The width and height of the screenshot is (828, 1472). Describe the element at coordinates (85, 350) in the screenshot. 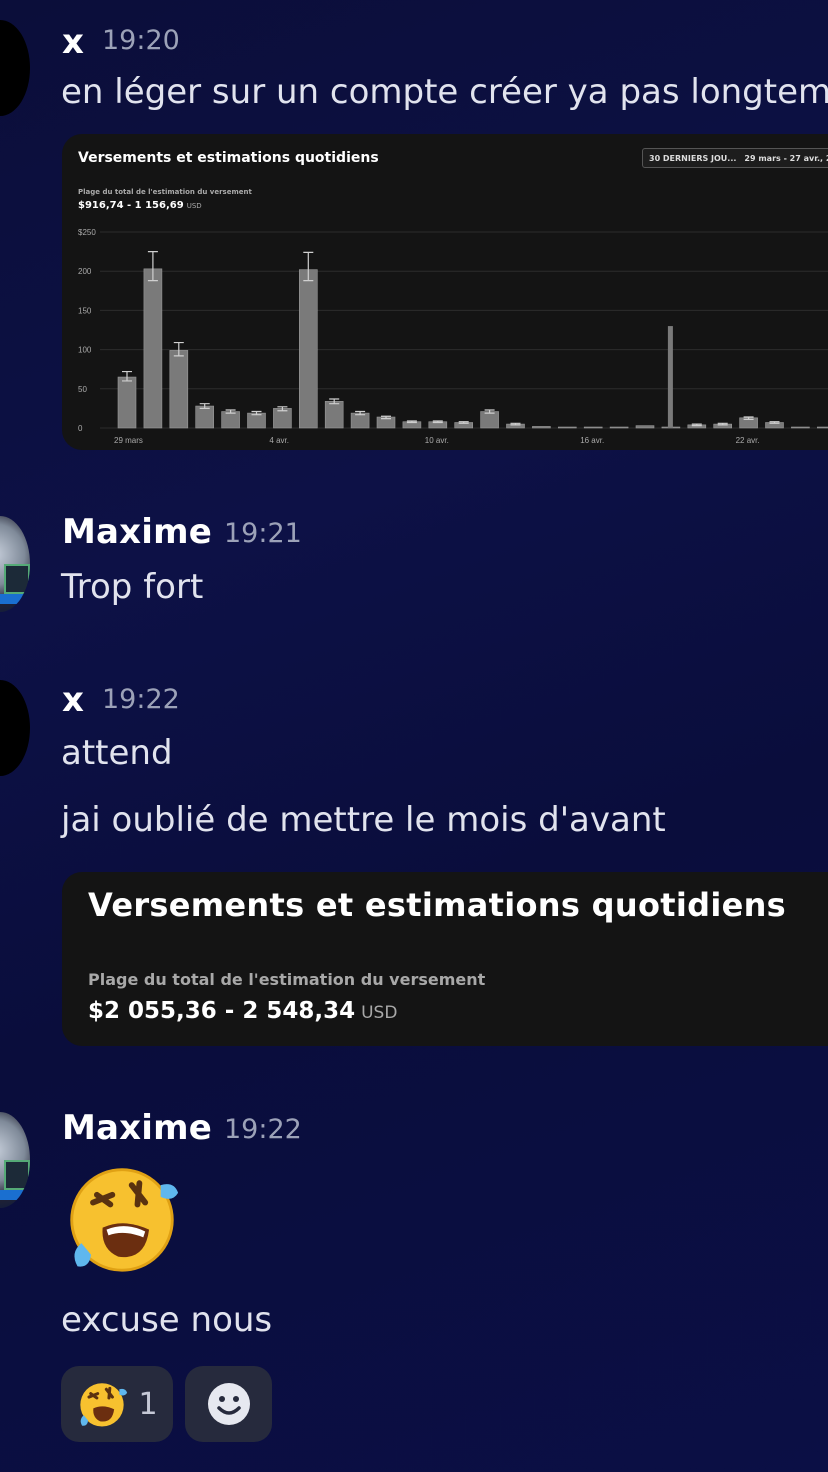

I see `y-tick-label: 100` at that location.